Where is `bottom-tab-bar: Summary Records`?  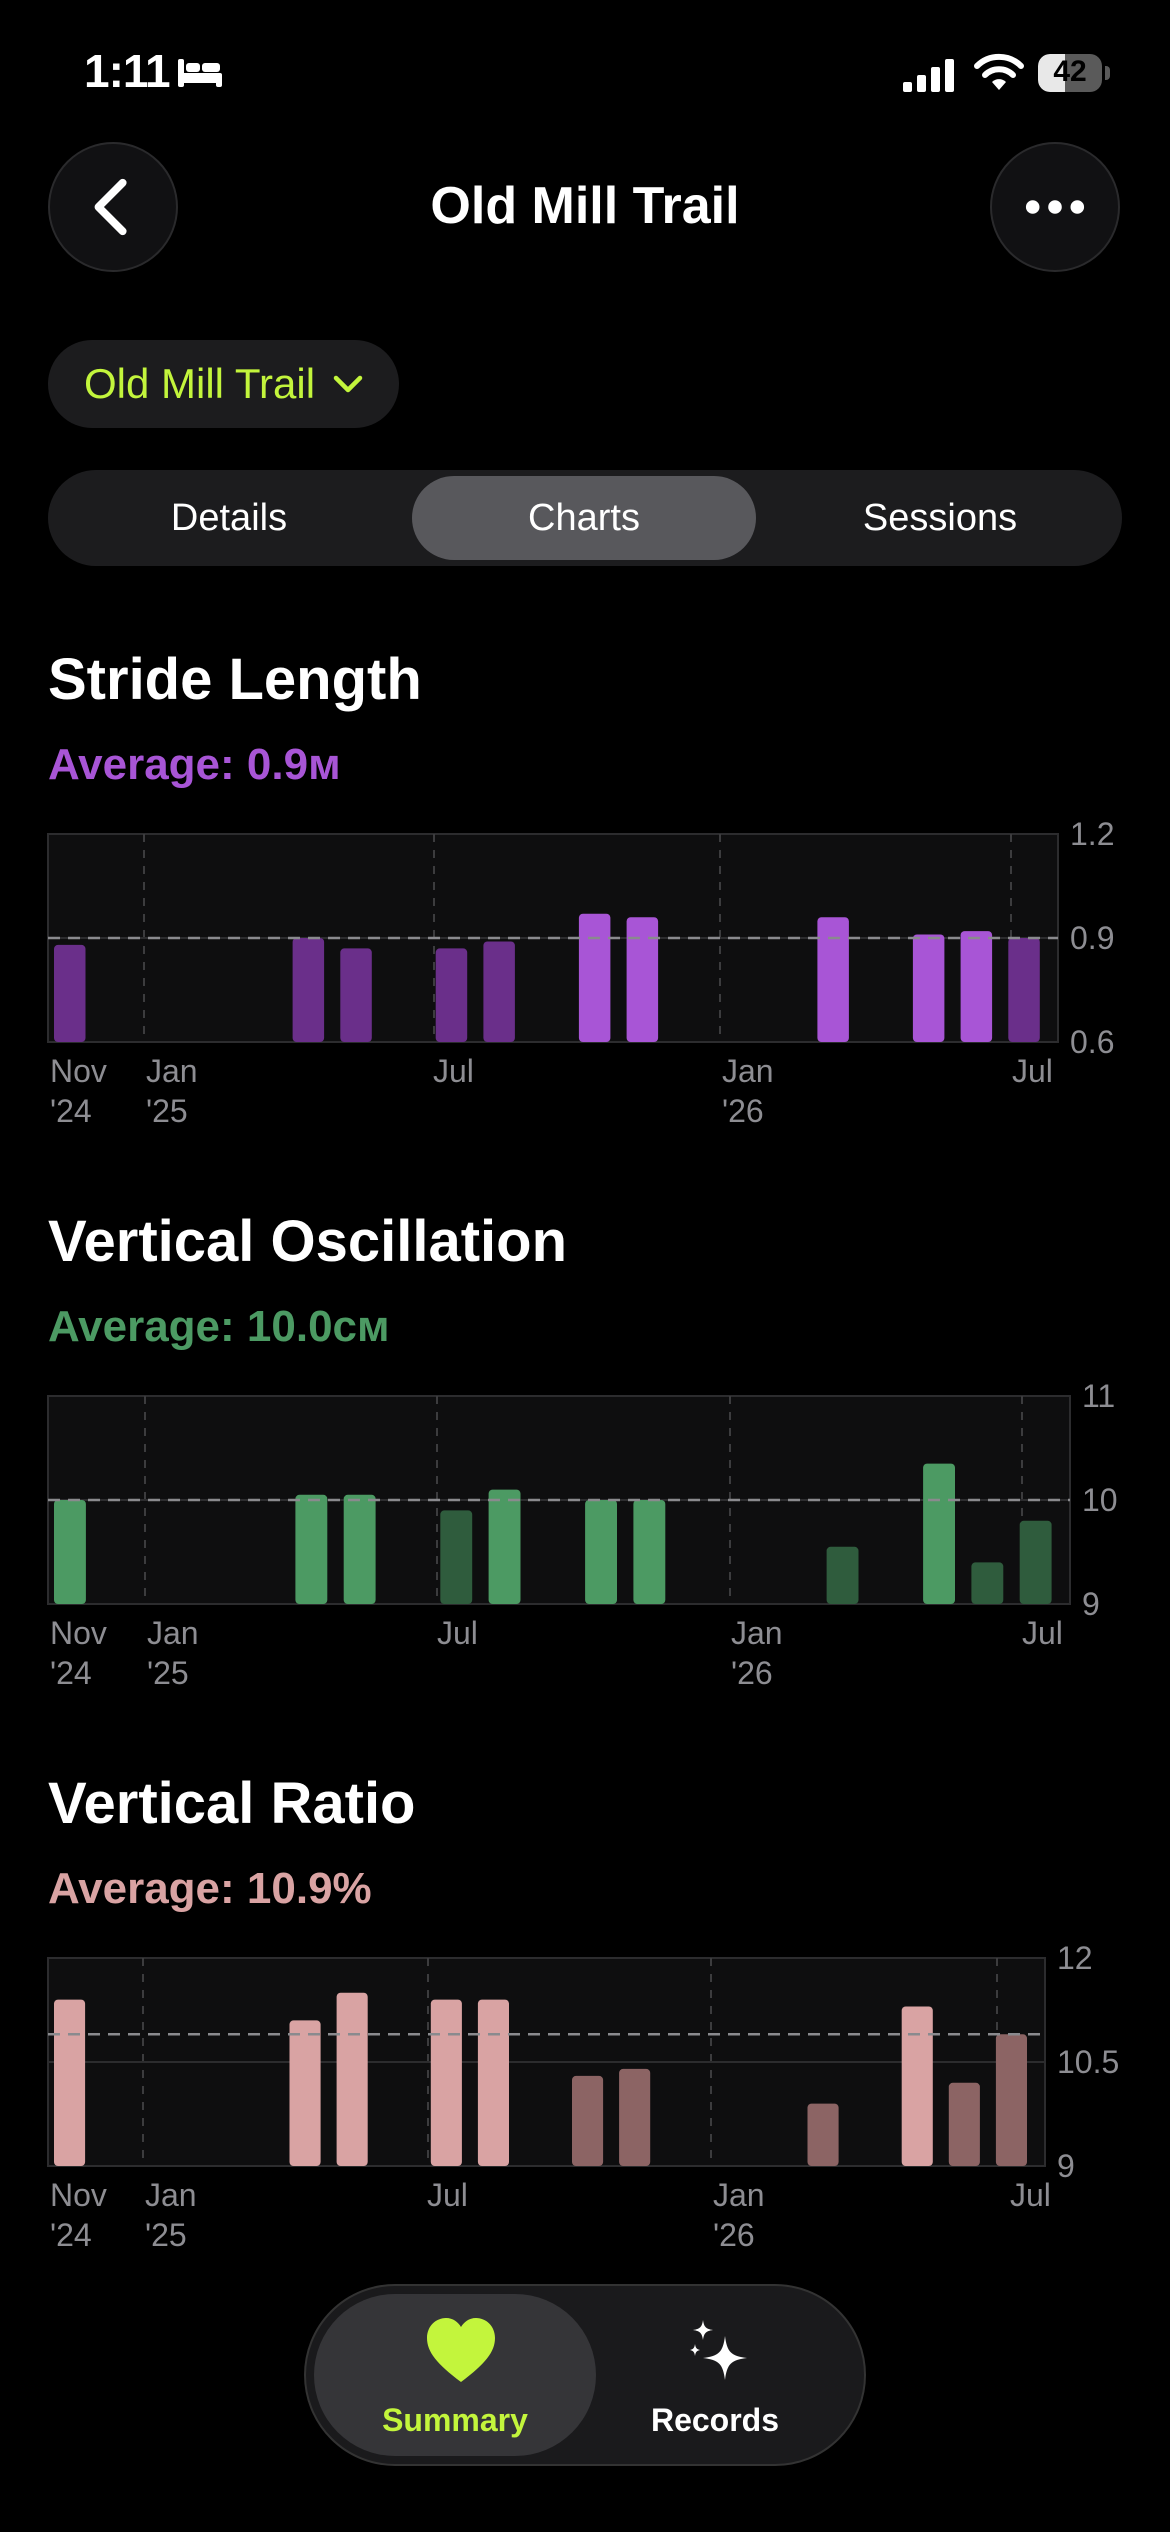 bottom-tab-bar: Summary Records is located at coordinates (585, 2375).